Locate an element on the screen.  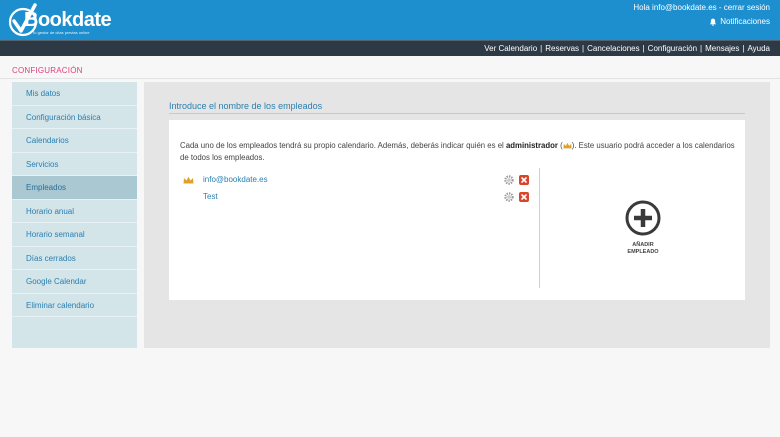
employee-row: Test is located at coordinates (357, 197).